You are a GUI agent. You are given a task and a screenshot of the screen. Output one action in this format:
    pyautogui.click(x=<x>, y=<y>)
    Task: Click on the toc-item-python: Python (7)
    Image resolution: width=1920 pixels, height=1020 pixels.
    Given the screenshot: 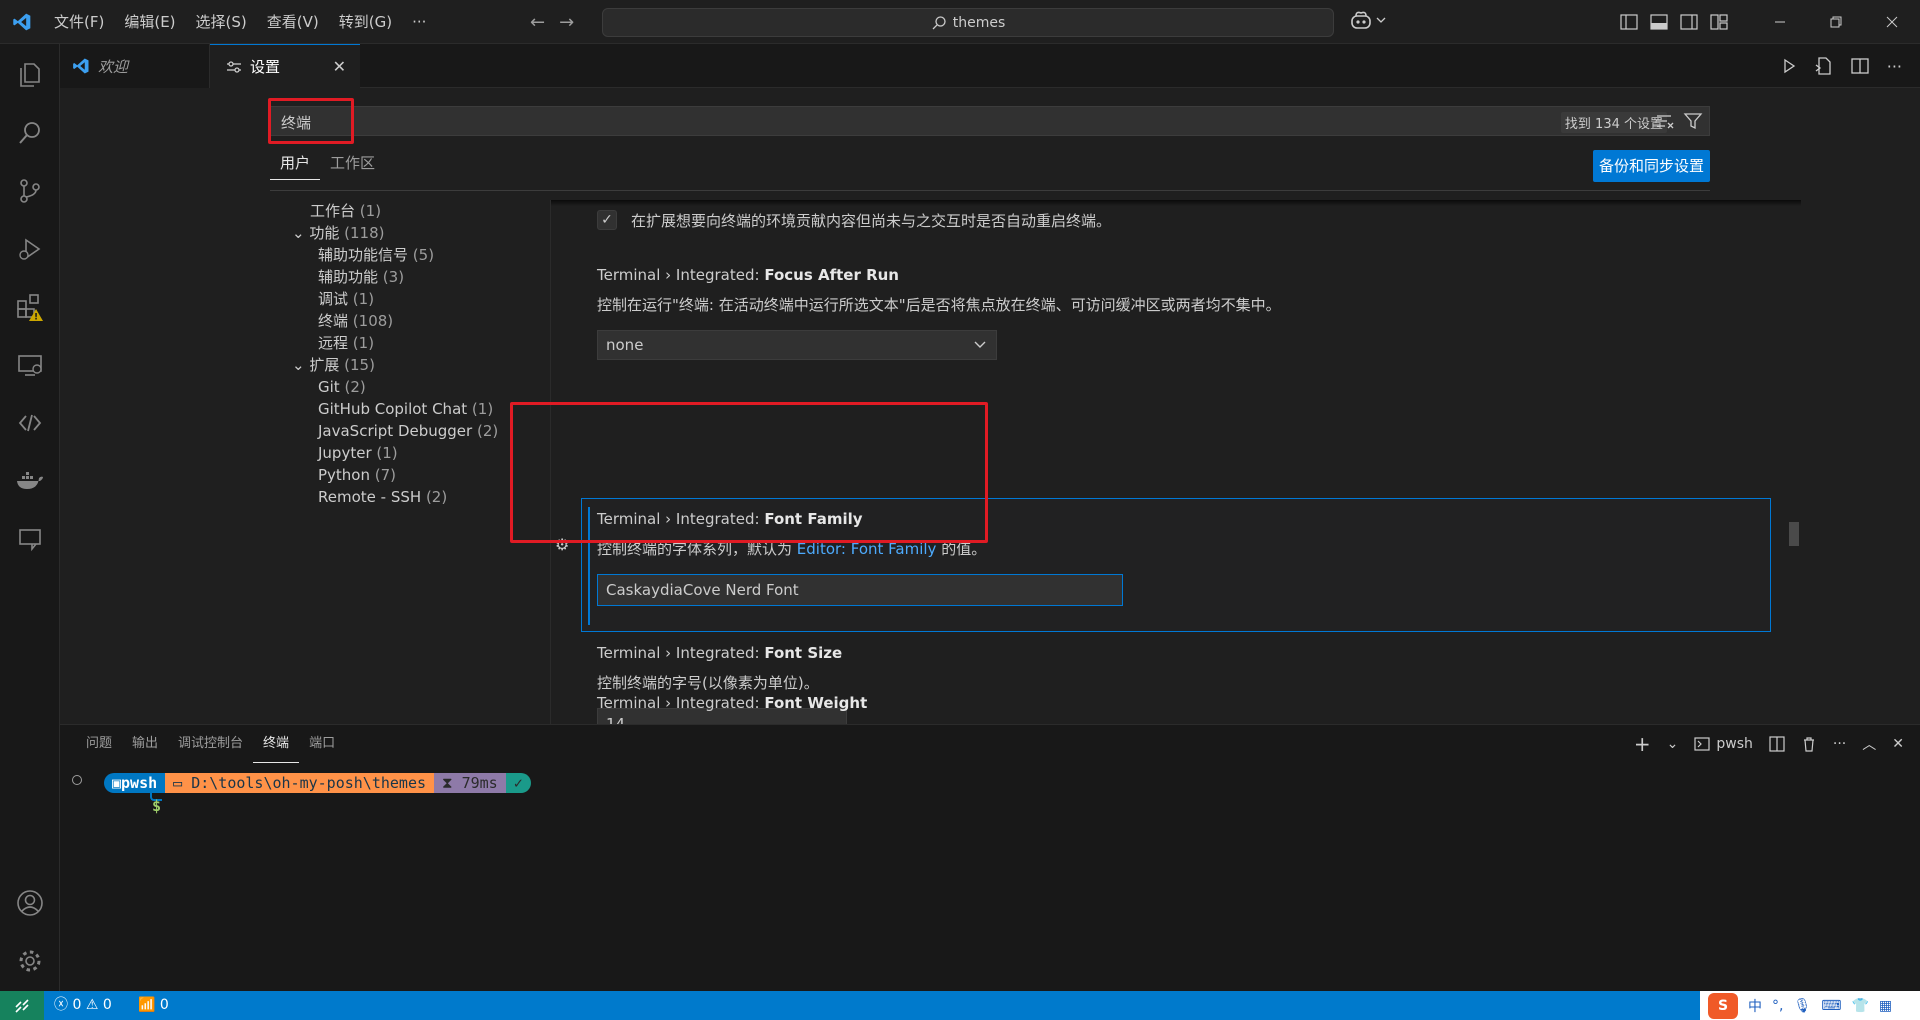 What is the action you would take?
    pyautogui.click(x=357, y=475)
    